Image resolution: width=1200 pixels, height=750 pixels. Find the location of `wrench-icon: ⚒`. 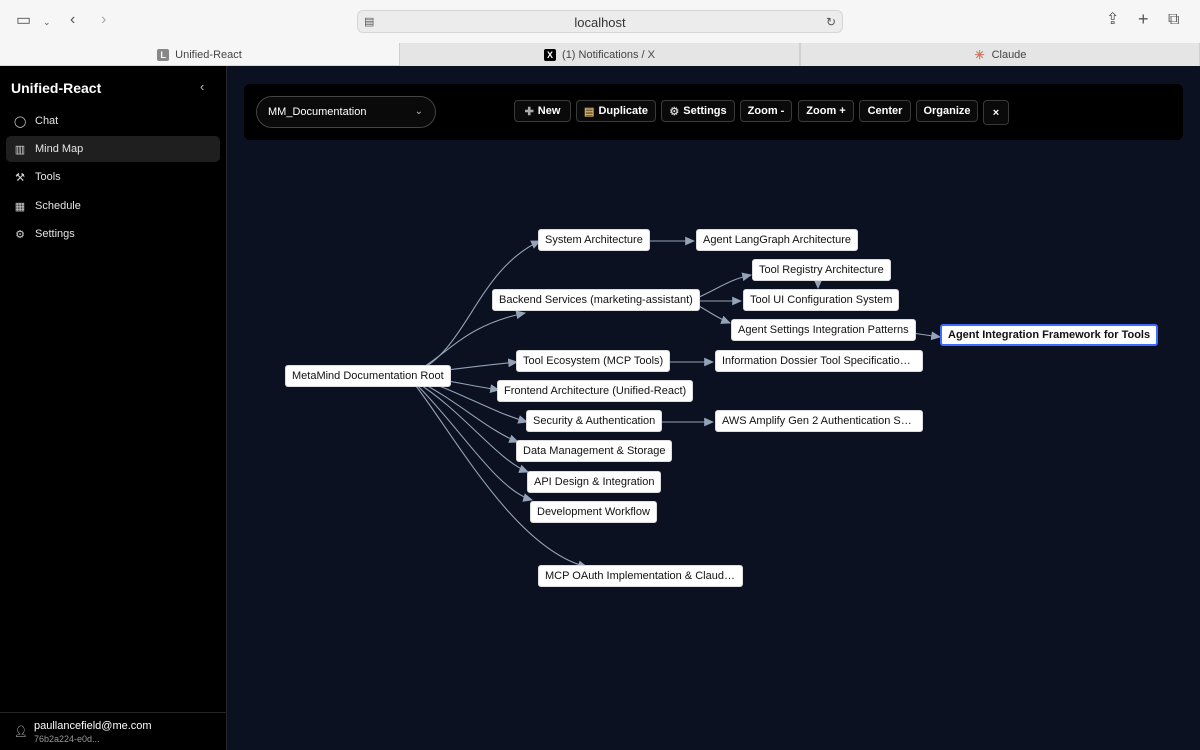

wrench-icon: ⚒ is located at coordinates (20, 177).